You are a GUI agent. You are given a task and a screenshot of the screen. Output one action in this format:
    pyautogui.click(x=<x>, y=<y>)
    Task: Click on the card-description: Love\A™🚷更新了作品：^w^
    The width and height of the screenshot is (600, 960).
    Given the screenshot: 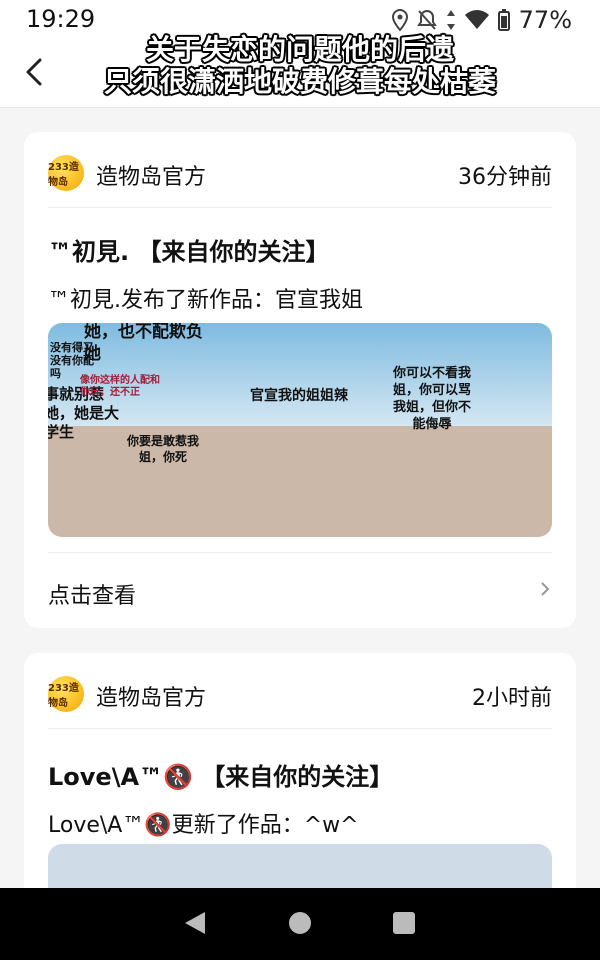 What is the action you would take?
    pyautogui.click(x=203, y=825)
    